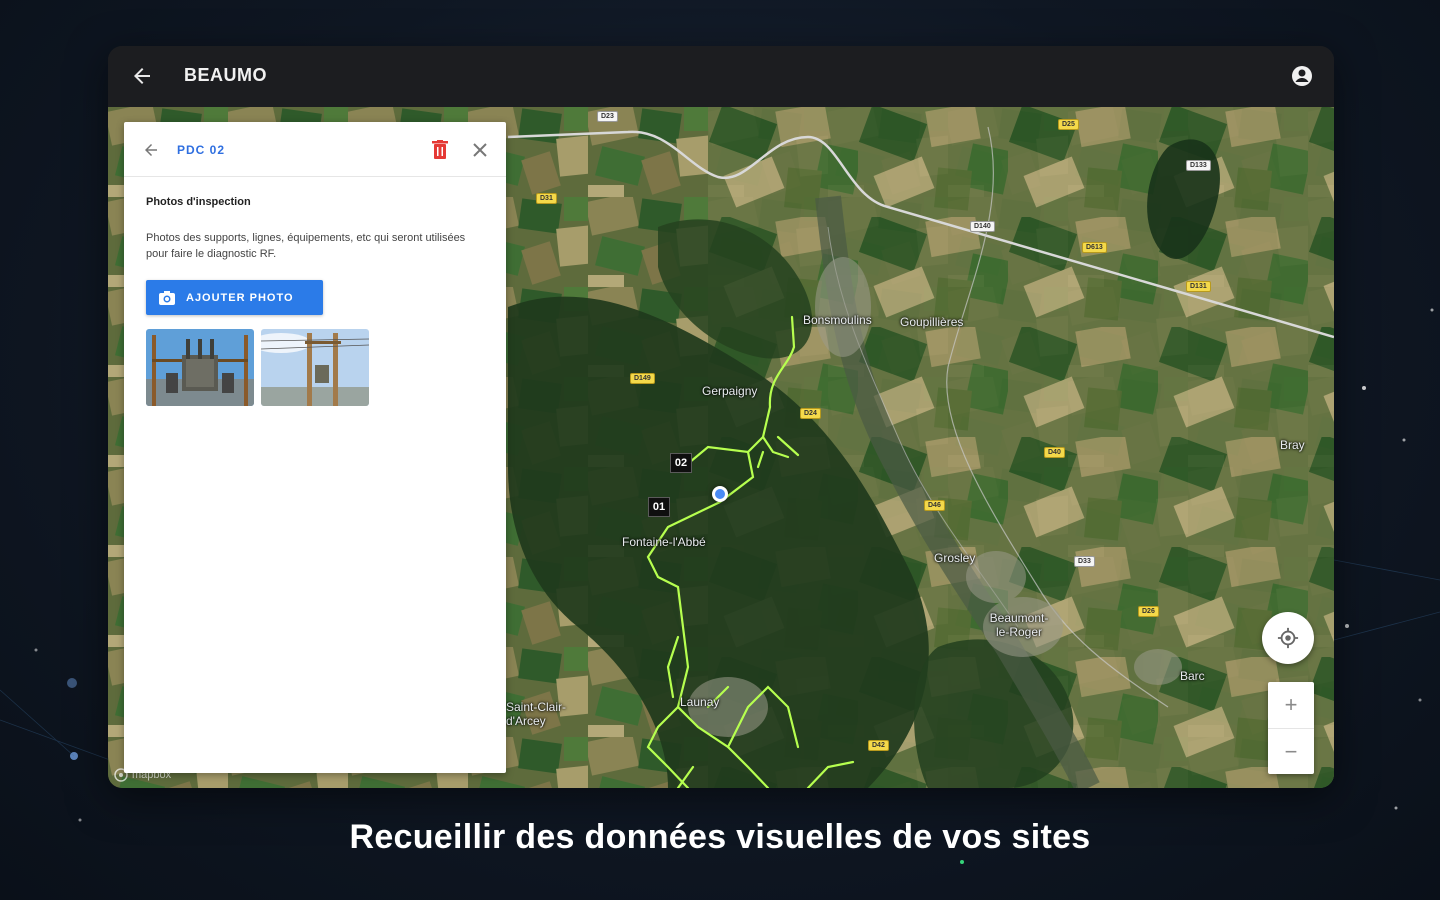  Describe the element at coordinates (607, 116) in the screenshot. I see `road-shield: D23` at that location.